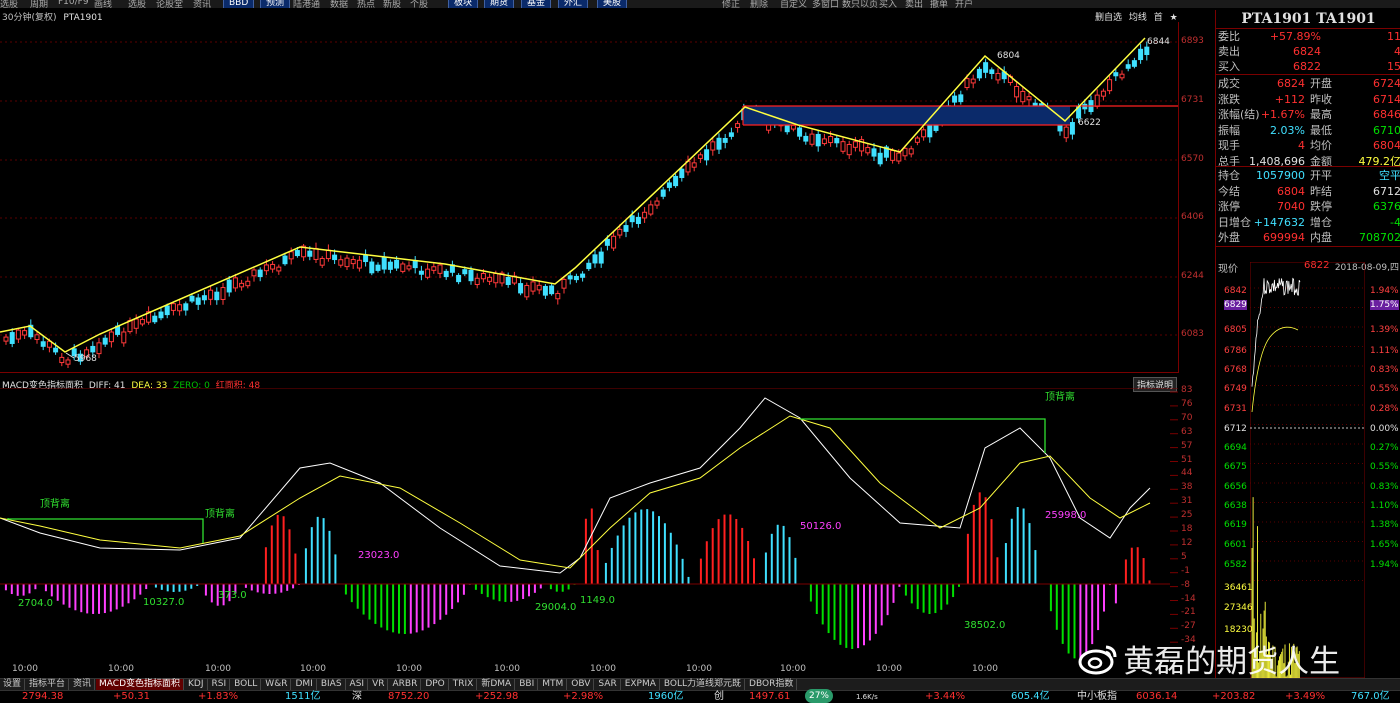 The width and height of the screenshot is (1400, 703). Describe the element at coordinates (275, 4) in the screenshot. I see `topbar-item-8: 预测` at that location.